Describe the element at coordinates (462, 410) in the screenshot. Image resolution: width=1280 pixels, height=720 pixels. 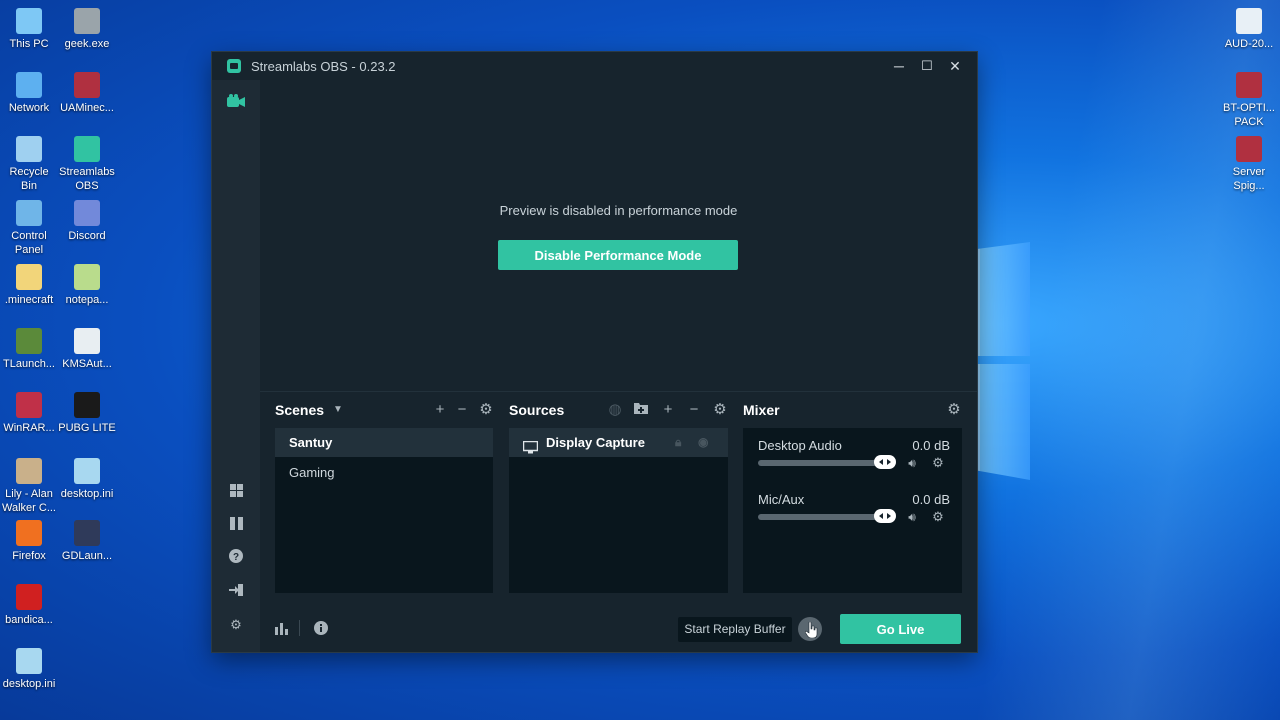
I see `remove-scene-button: −` at that location.